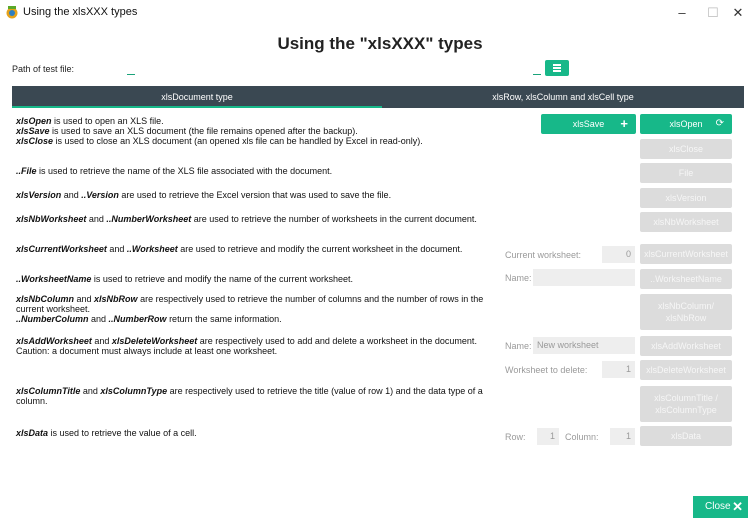 This screenshot has width=748, height=519. Describe the element at coordinates (197, 107) in the screenshot. I see `active-tab-indicator` at that location.